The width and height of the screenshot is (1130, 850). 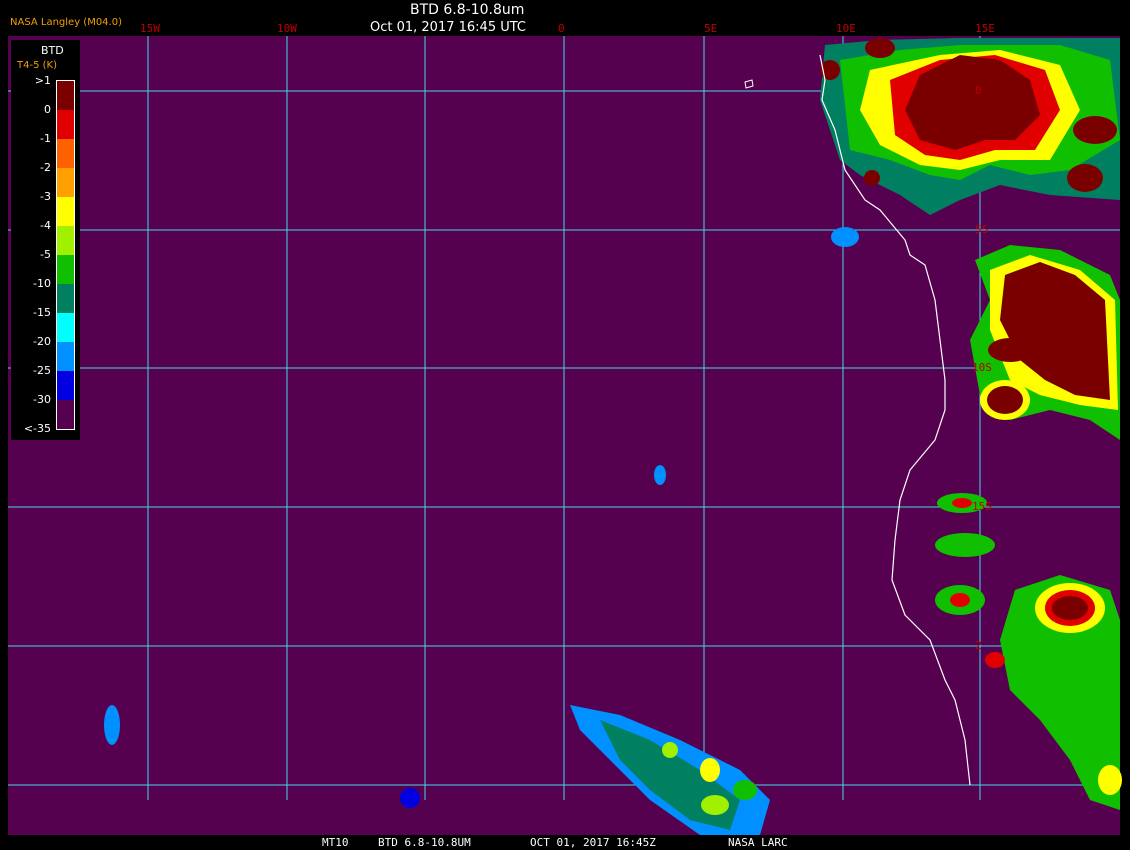 I want to click on lat-label-0: 0, so click(x=978, y=90).